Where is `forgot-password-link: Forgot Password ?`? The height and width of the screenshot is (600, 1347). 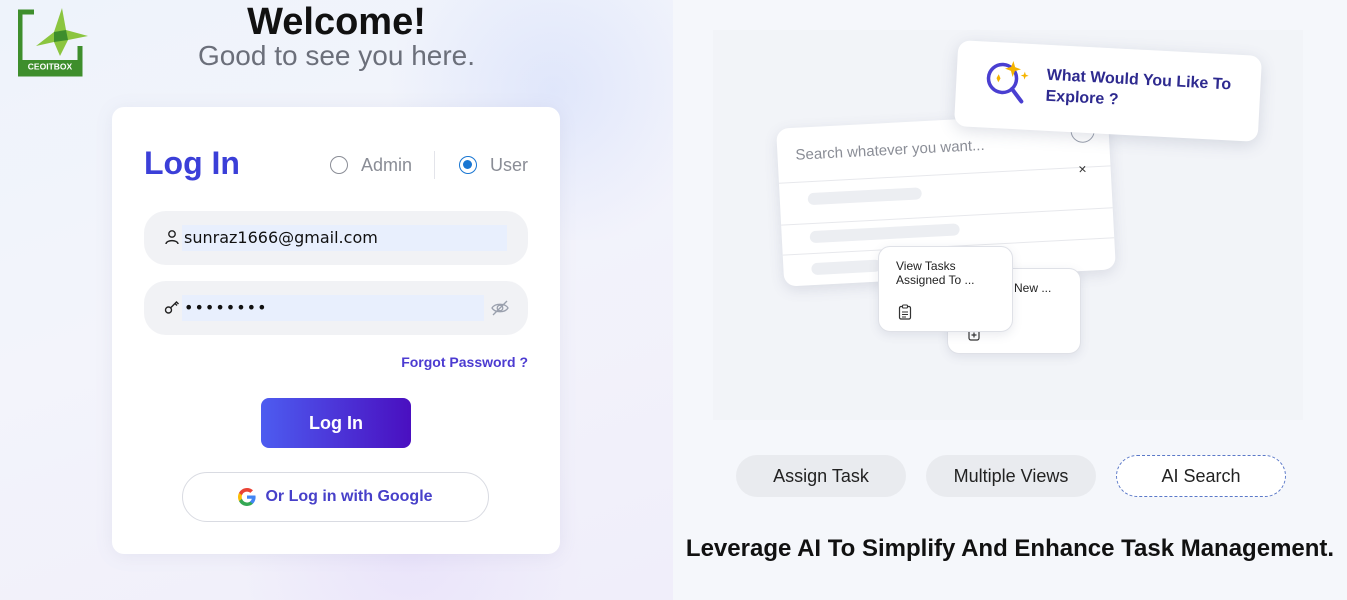 forgot-password-link: Forgot Password ? is located at coordinates (464, 362).